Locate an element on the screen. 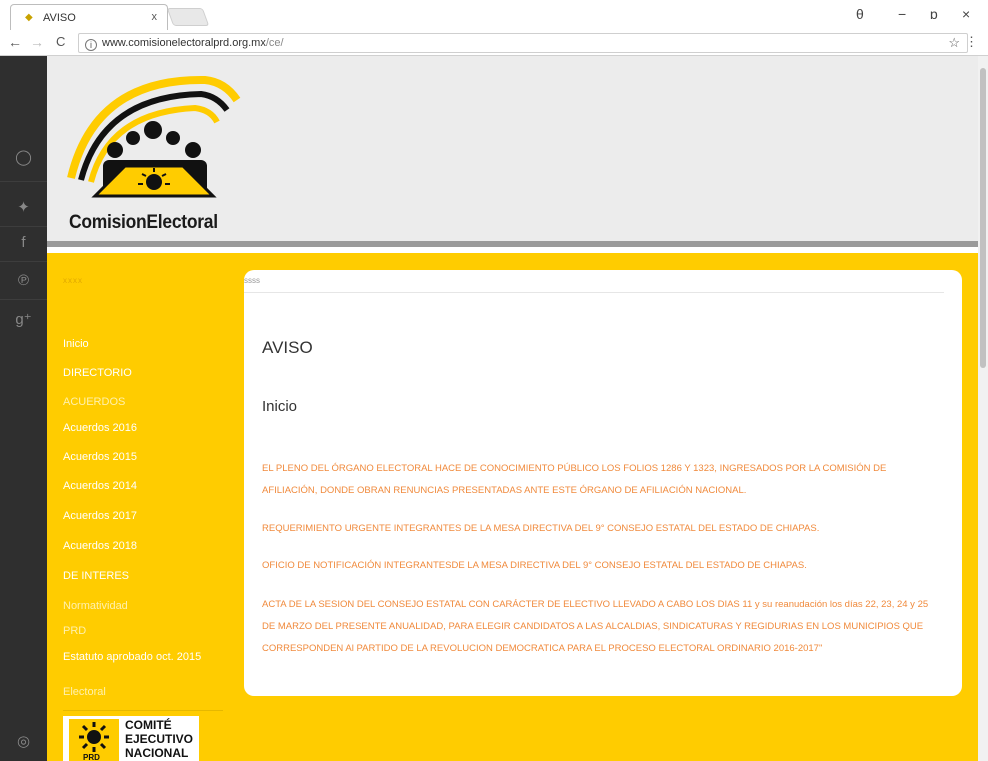  page-subtitle: Inicio is located at coordinates (280, 406).